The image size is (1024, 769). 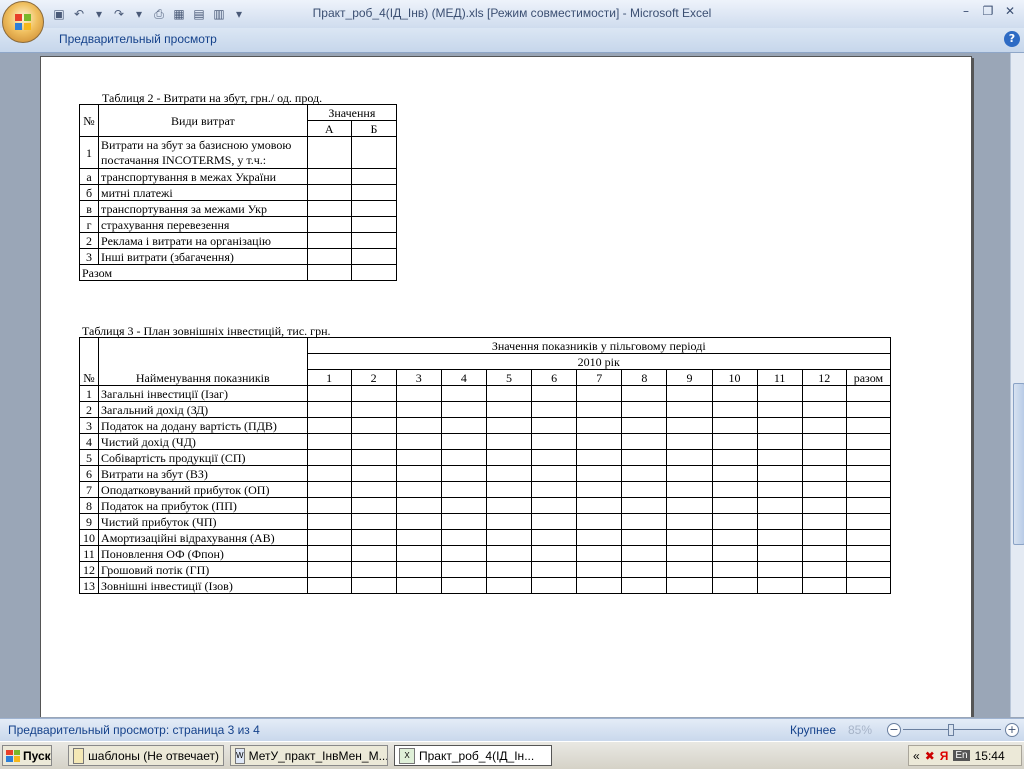 I want to click on minimize-button: –, so click(x=966, y=11).